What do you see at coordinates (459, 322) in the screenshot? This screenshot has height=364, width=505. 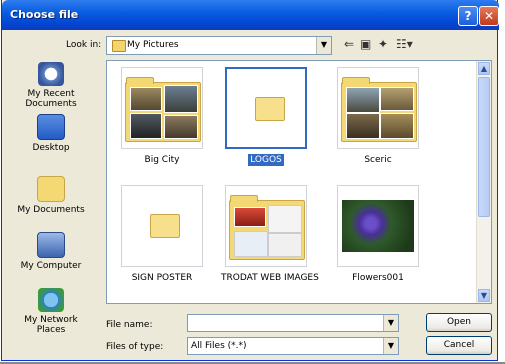 I see `open-button: Open` at bounding box center [459, 322].